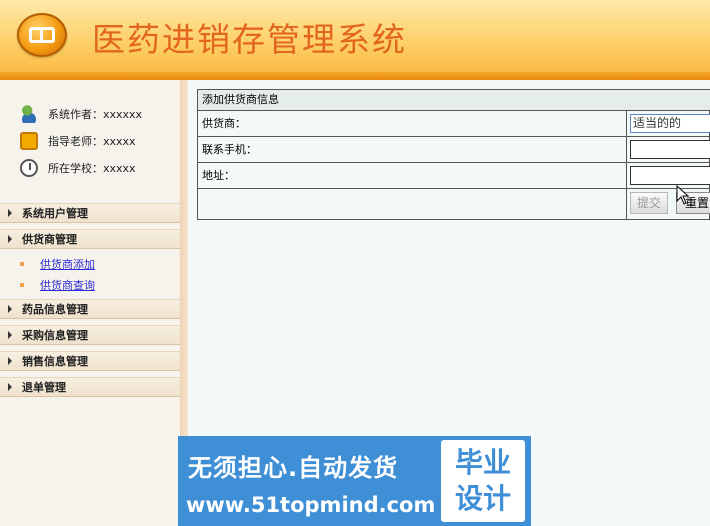 Image resolution: width=710 pixels, height=526 pixels. Describe the element at coordinates (670, 149) in the screenshot. I see `phone-input` at that location.